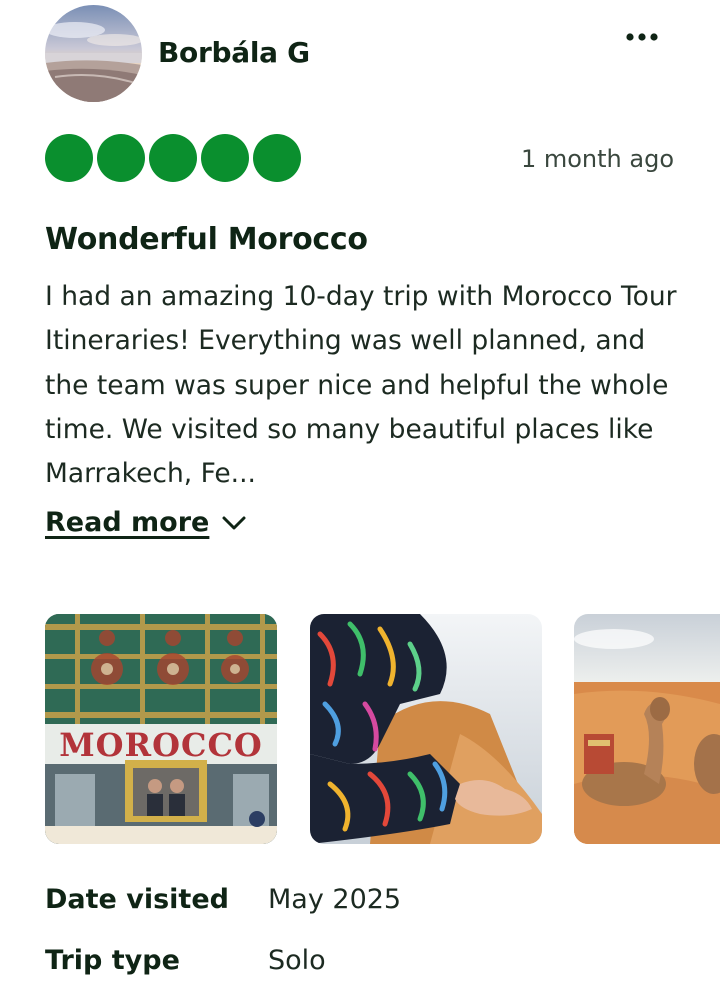  What do you see at coordinates (426, 729) in the screenshot?
I see `desert-walk-photo` at bounding box center [426, 729].